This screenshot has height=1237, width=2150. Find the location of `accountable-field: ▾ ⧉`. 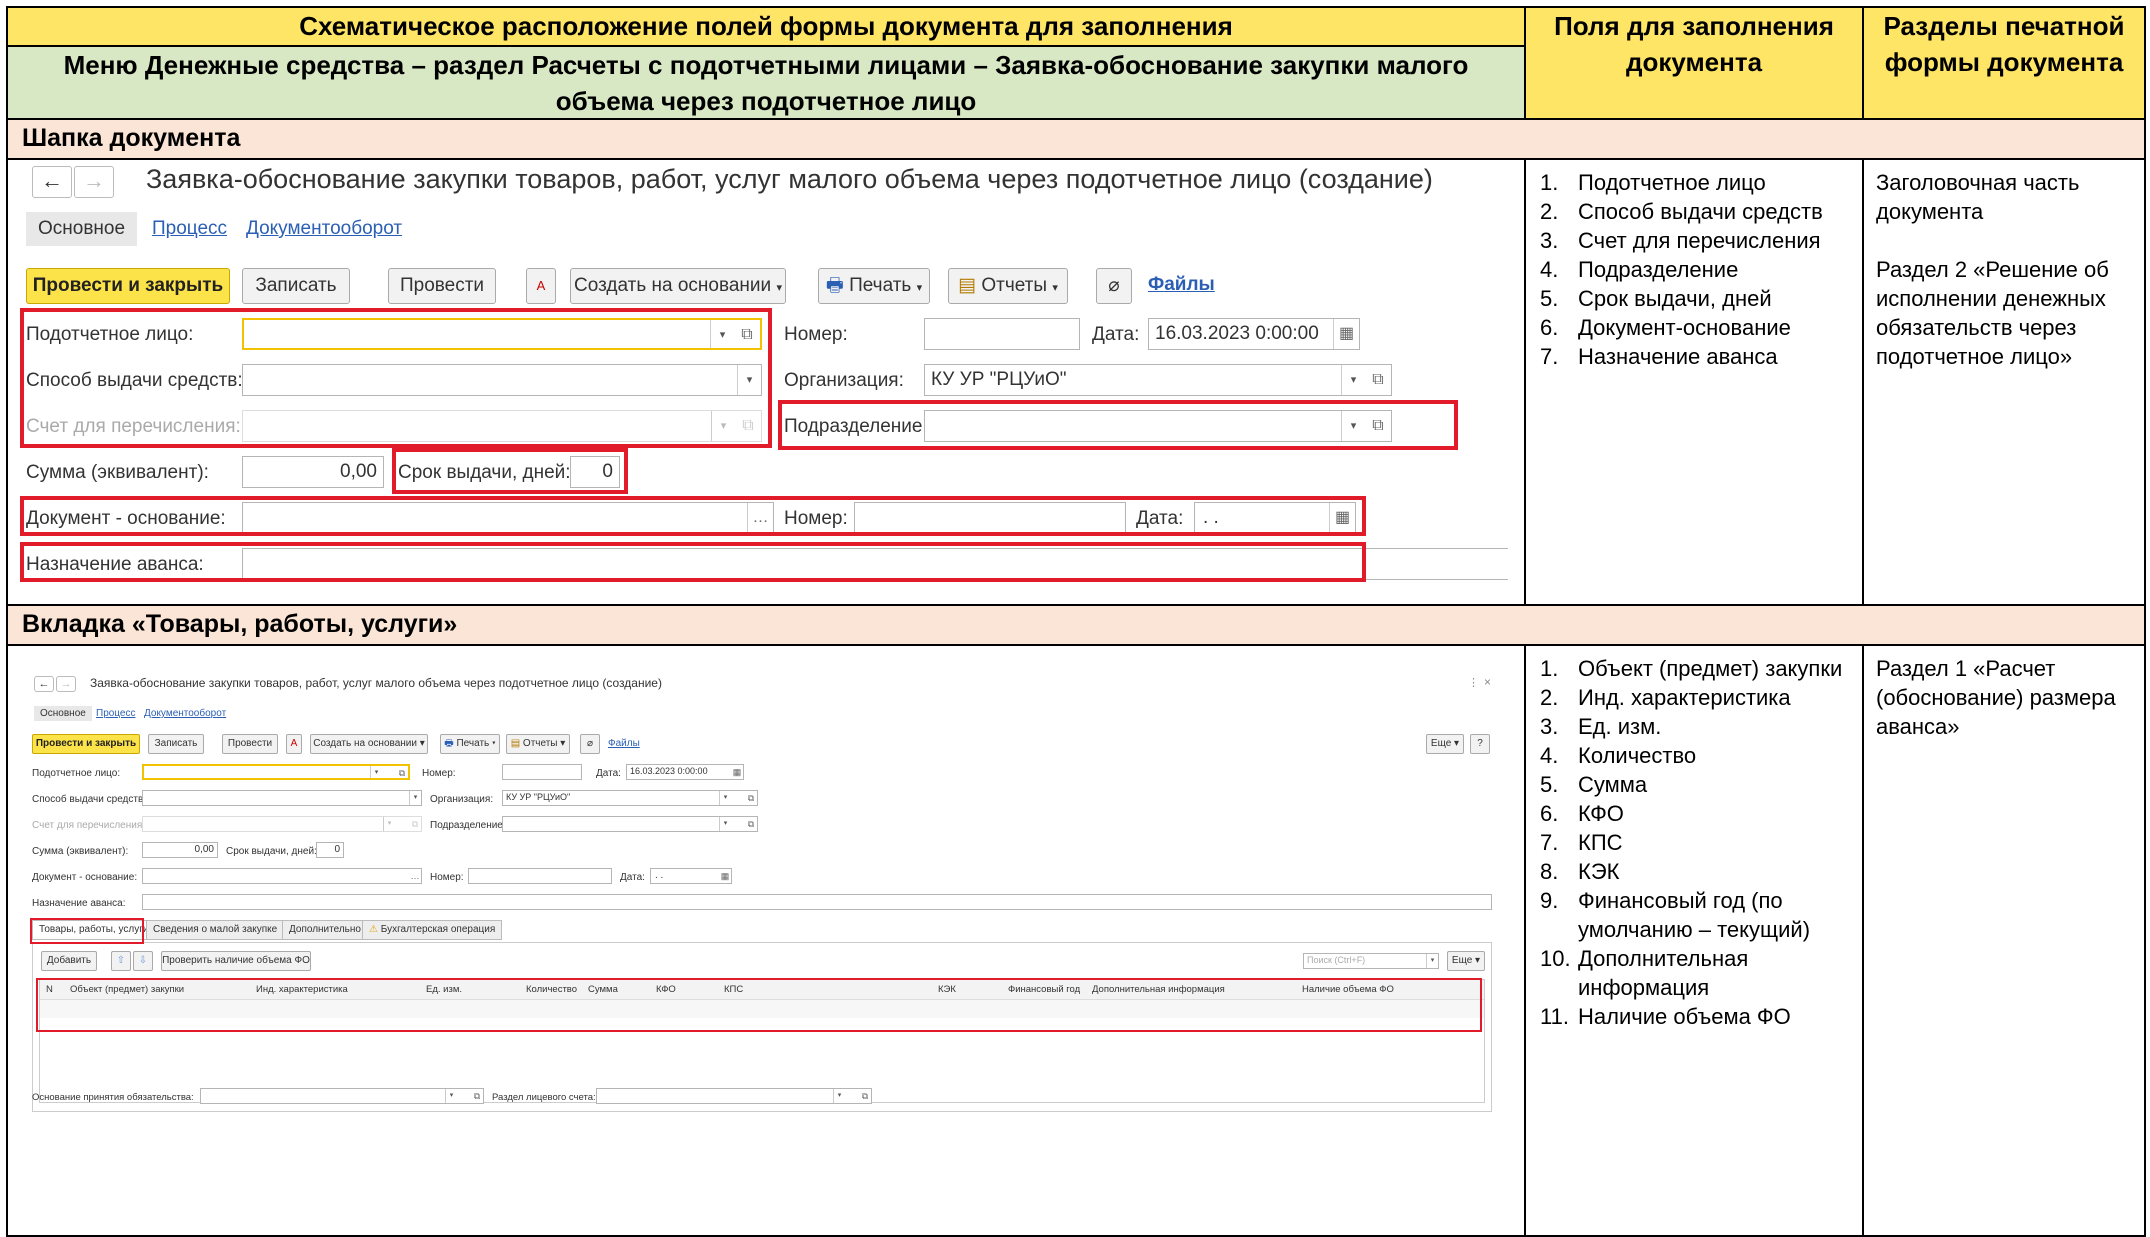

accountable-field: ▾ ⧉ is located at coordinates (276, 772).